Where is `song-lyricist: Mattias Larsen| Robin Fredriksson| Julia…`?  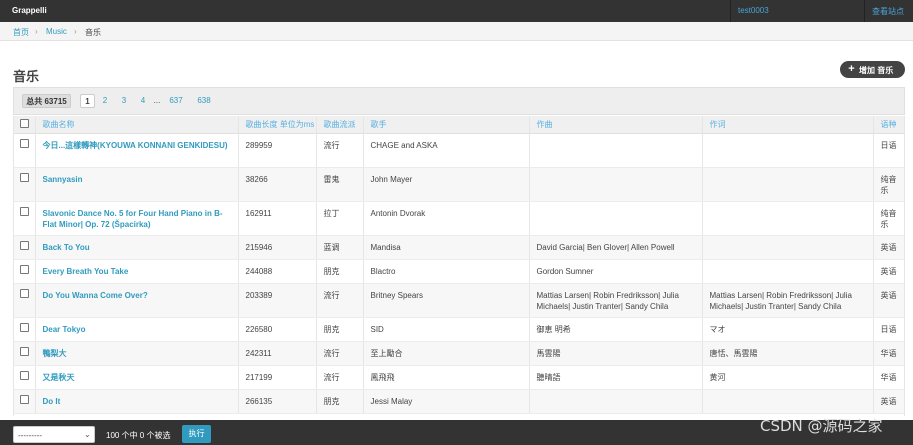 song-lyricist: Mattias Larsen| Robin Fredriksson| Julia… is located at coordinates (788, 300).